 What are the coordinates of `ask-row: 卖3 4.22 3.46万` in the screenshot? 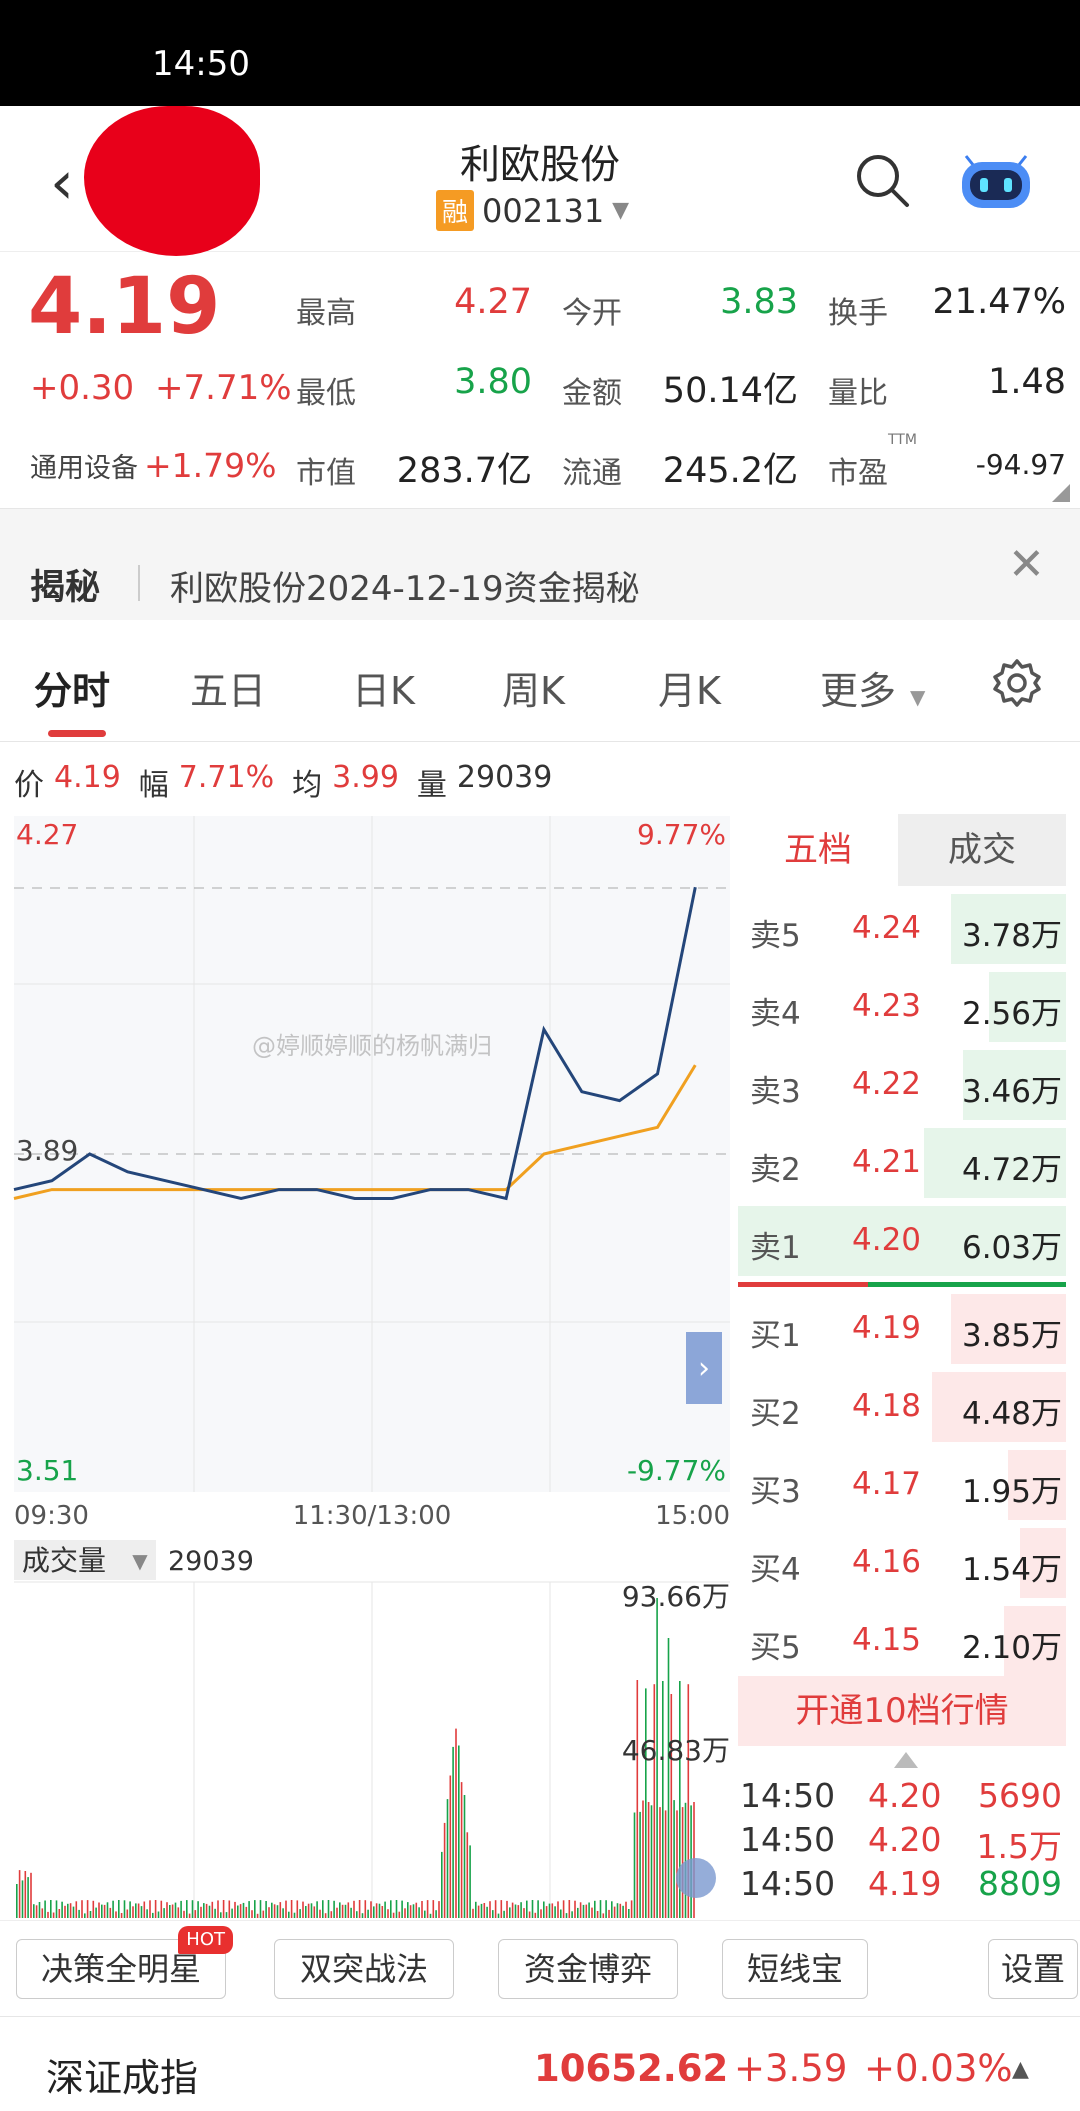 It's located at (902, 1085).